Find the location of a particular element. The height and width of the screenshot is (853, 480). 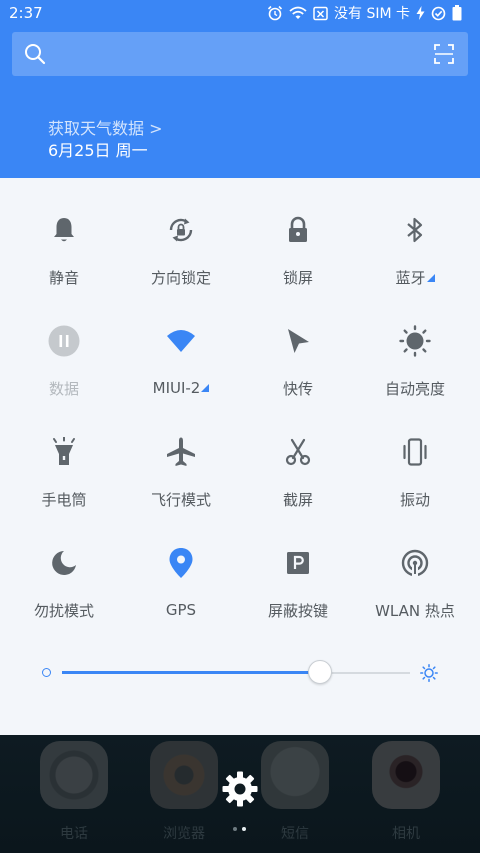

app-label: 电话 is located at coordinates (74, 834).